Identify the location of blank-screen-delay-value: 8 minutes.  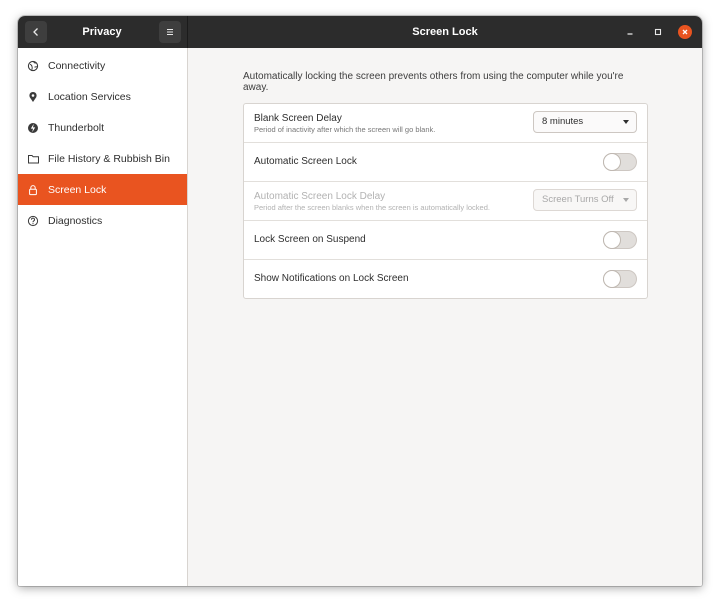
(563, 121).